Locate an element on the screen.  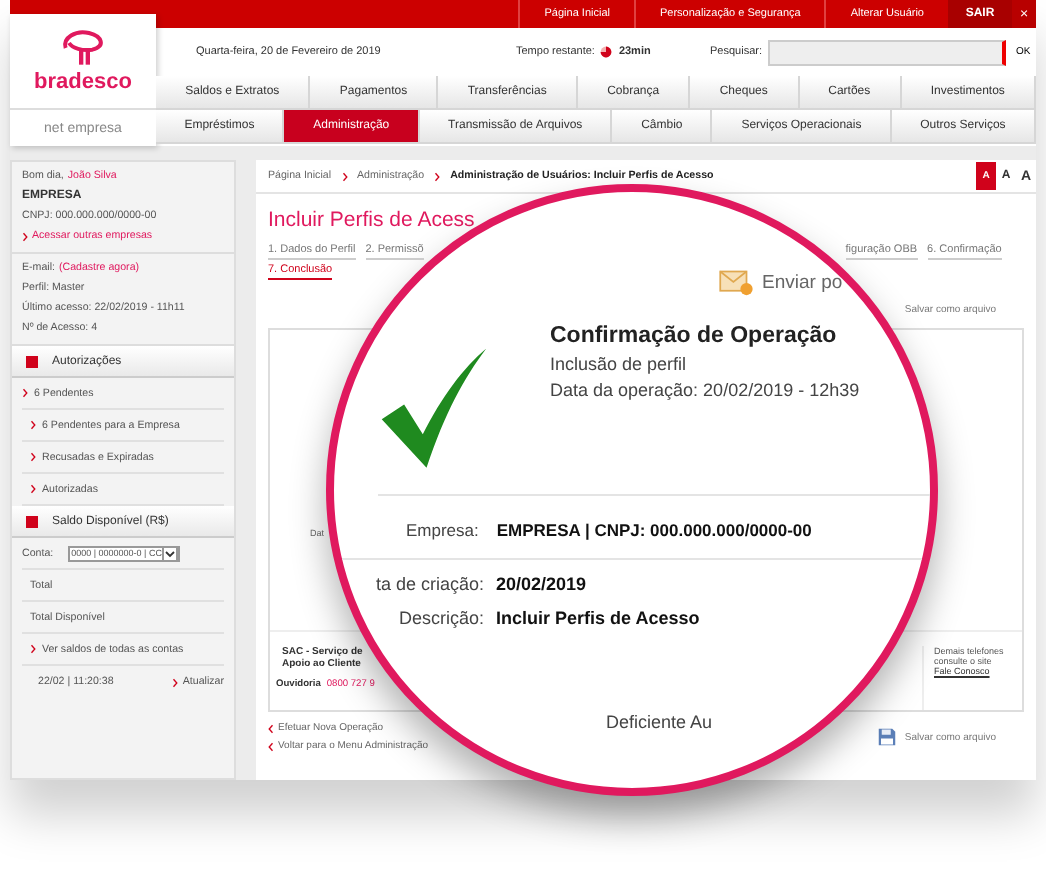
accessibility-text: Deficiente Au is located at coordinates (659, 722).